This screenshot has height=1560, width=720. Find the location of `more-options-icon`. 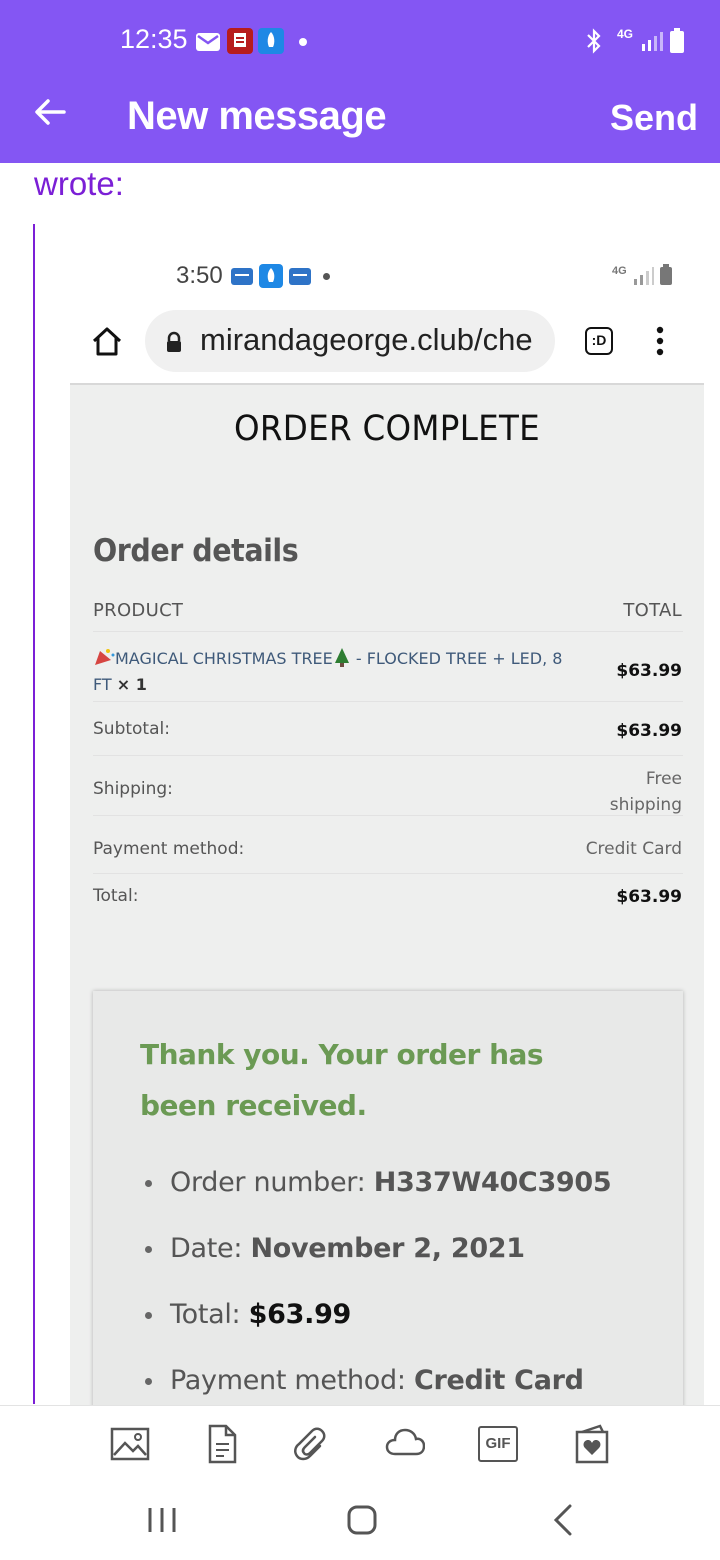

more-options-icon is located at coordinates (660, 341).